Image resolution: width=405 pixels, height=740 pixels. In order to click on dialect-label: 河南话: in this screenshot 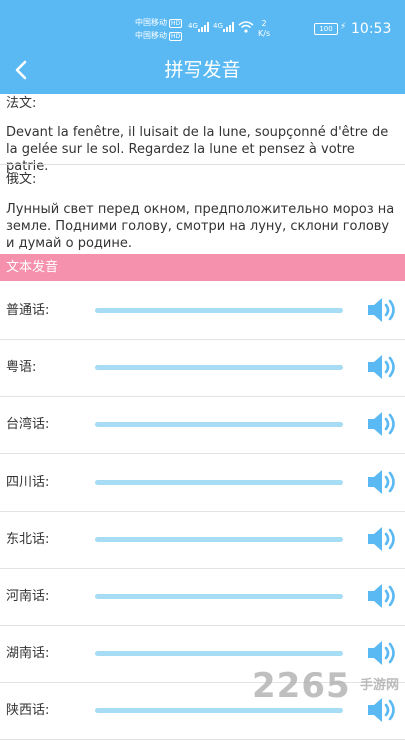, I will do `click(28, 596)`.